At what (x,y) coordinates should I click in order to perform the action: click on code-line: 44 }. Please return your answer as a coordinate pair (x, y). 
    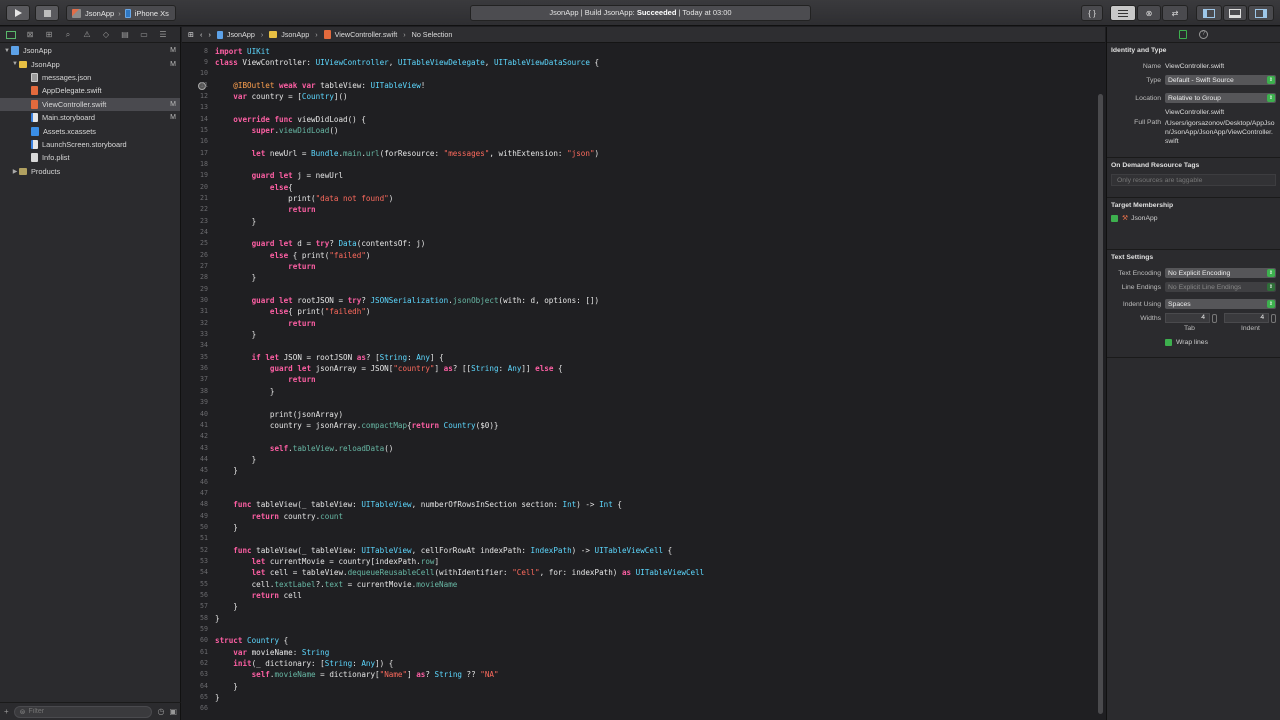
    Looking at the image, I should click on (639, 459).